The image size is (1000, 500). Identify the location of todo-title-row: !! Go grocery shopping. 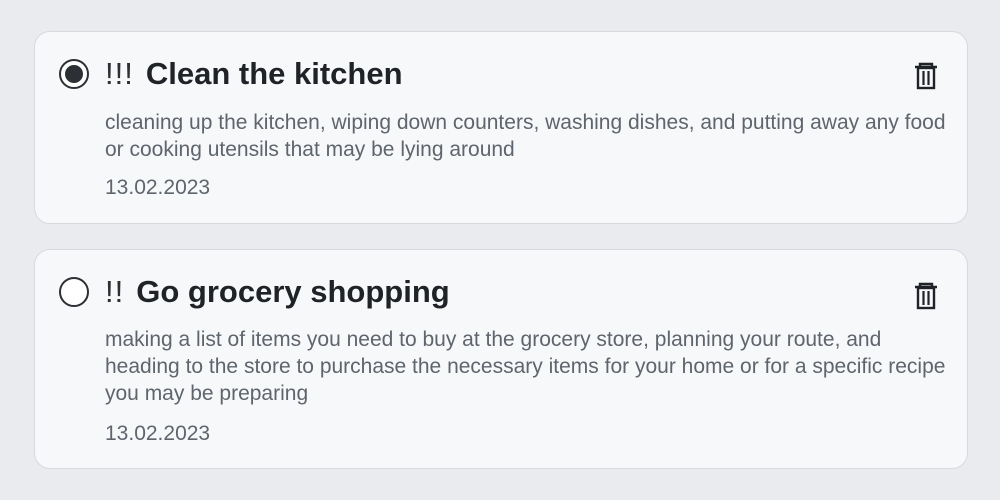
(277, 292).